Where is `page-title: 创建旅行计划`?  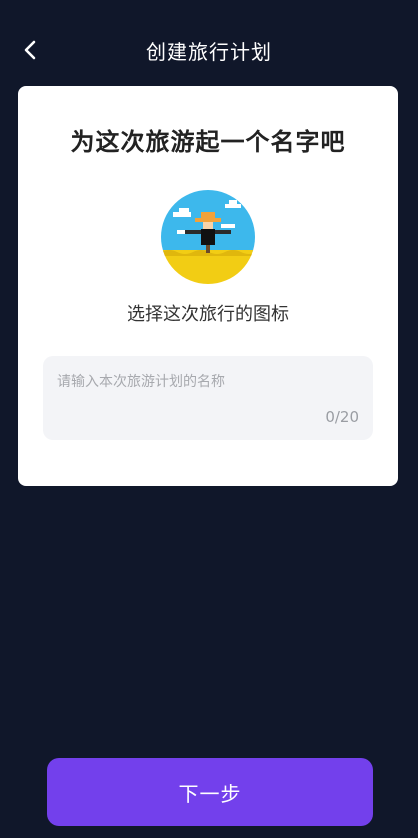
page-title: 创建旅行计划 is located at coordinates (209, 52).